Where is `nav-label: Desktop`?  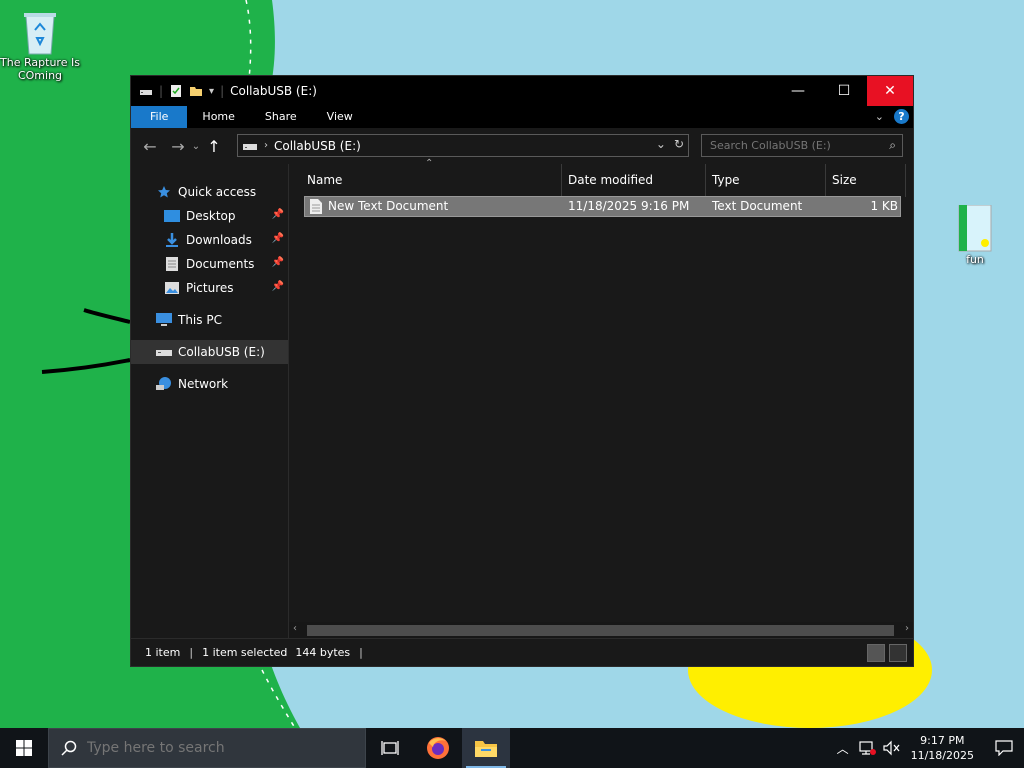
nav-label: Desktop is located at coordinates (211, 216).